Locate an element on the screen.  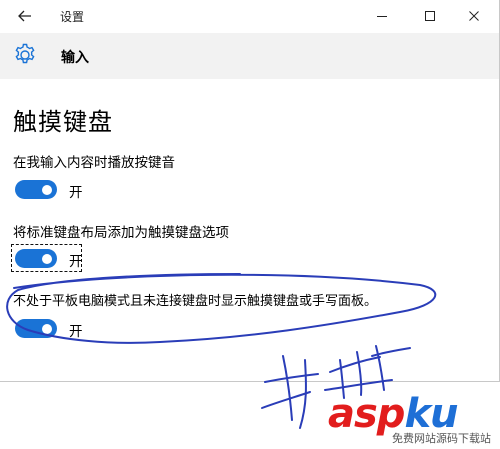
minimize-button is located at coordinates (382, 16).